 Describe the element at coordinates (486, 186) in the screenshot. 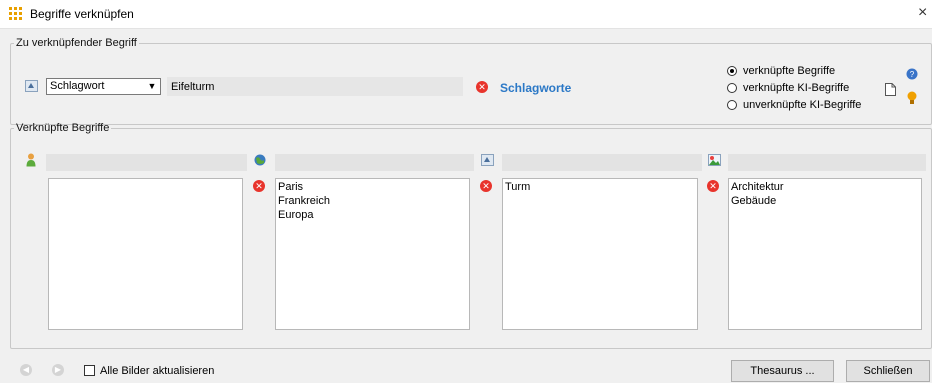

I see `remove-keyword-icon: ✕` at that location.